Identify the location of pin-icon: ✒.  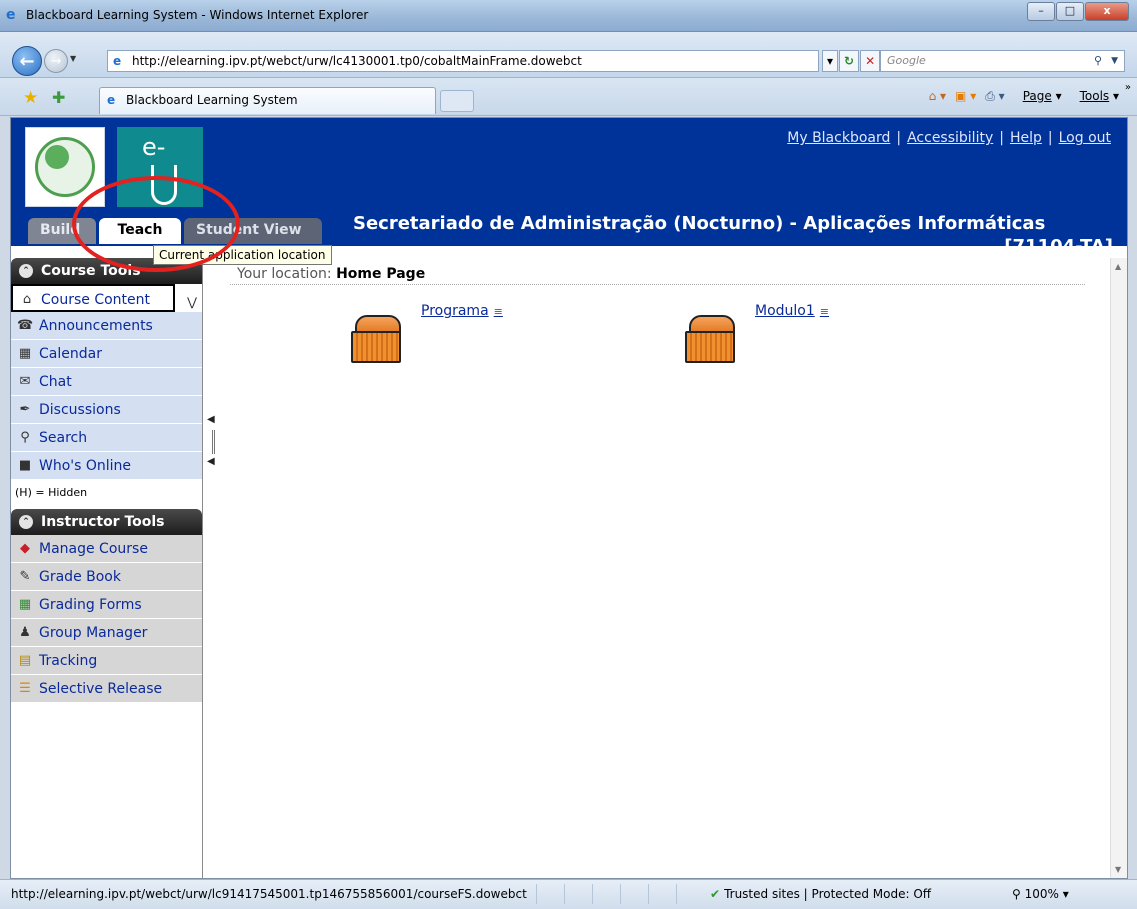
(25, 409).